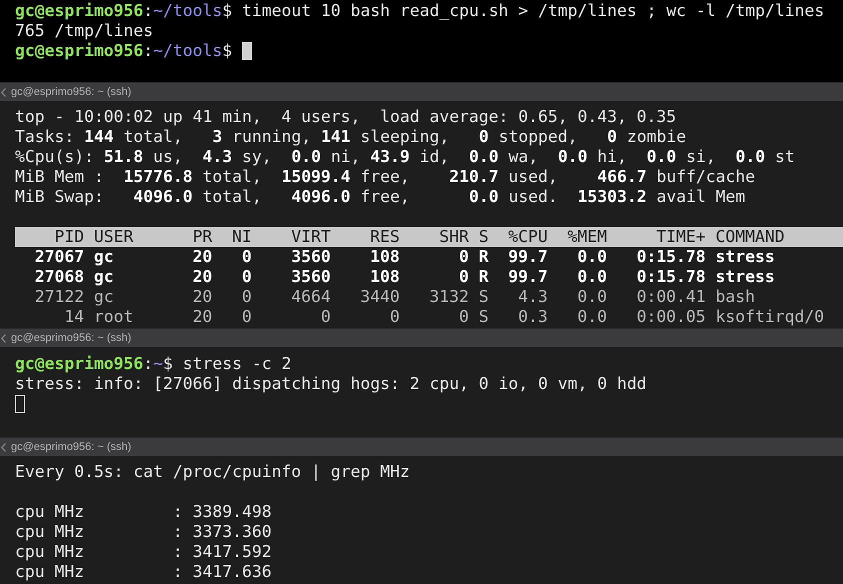 The width and height of the screenshot is (843, 584). Describe the element at coordinates (153, 364) in the screenshot. I see `terminal-line: gc@esprimo956:~$ stress -c 2` at that location.